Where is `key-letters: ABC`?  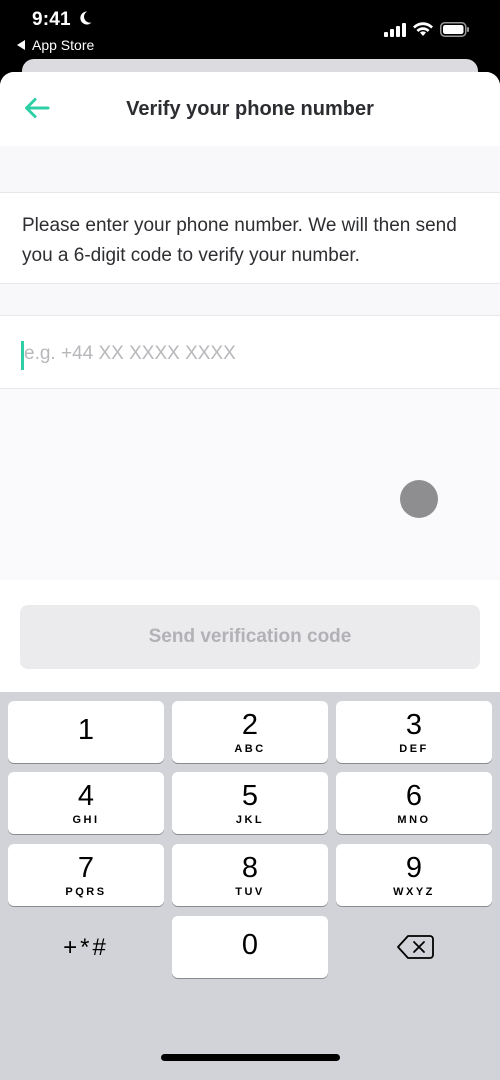
key-letters: ABC is located at coordinates (250, 749).